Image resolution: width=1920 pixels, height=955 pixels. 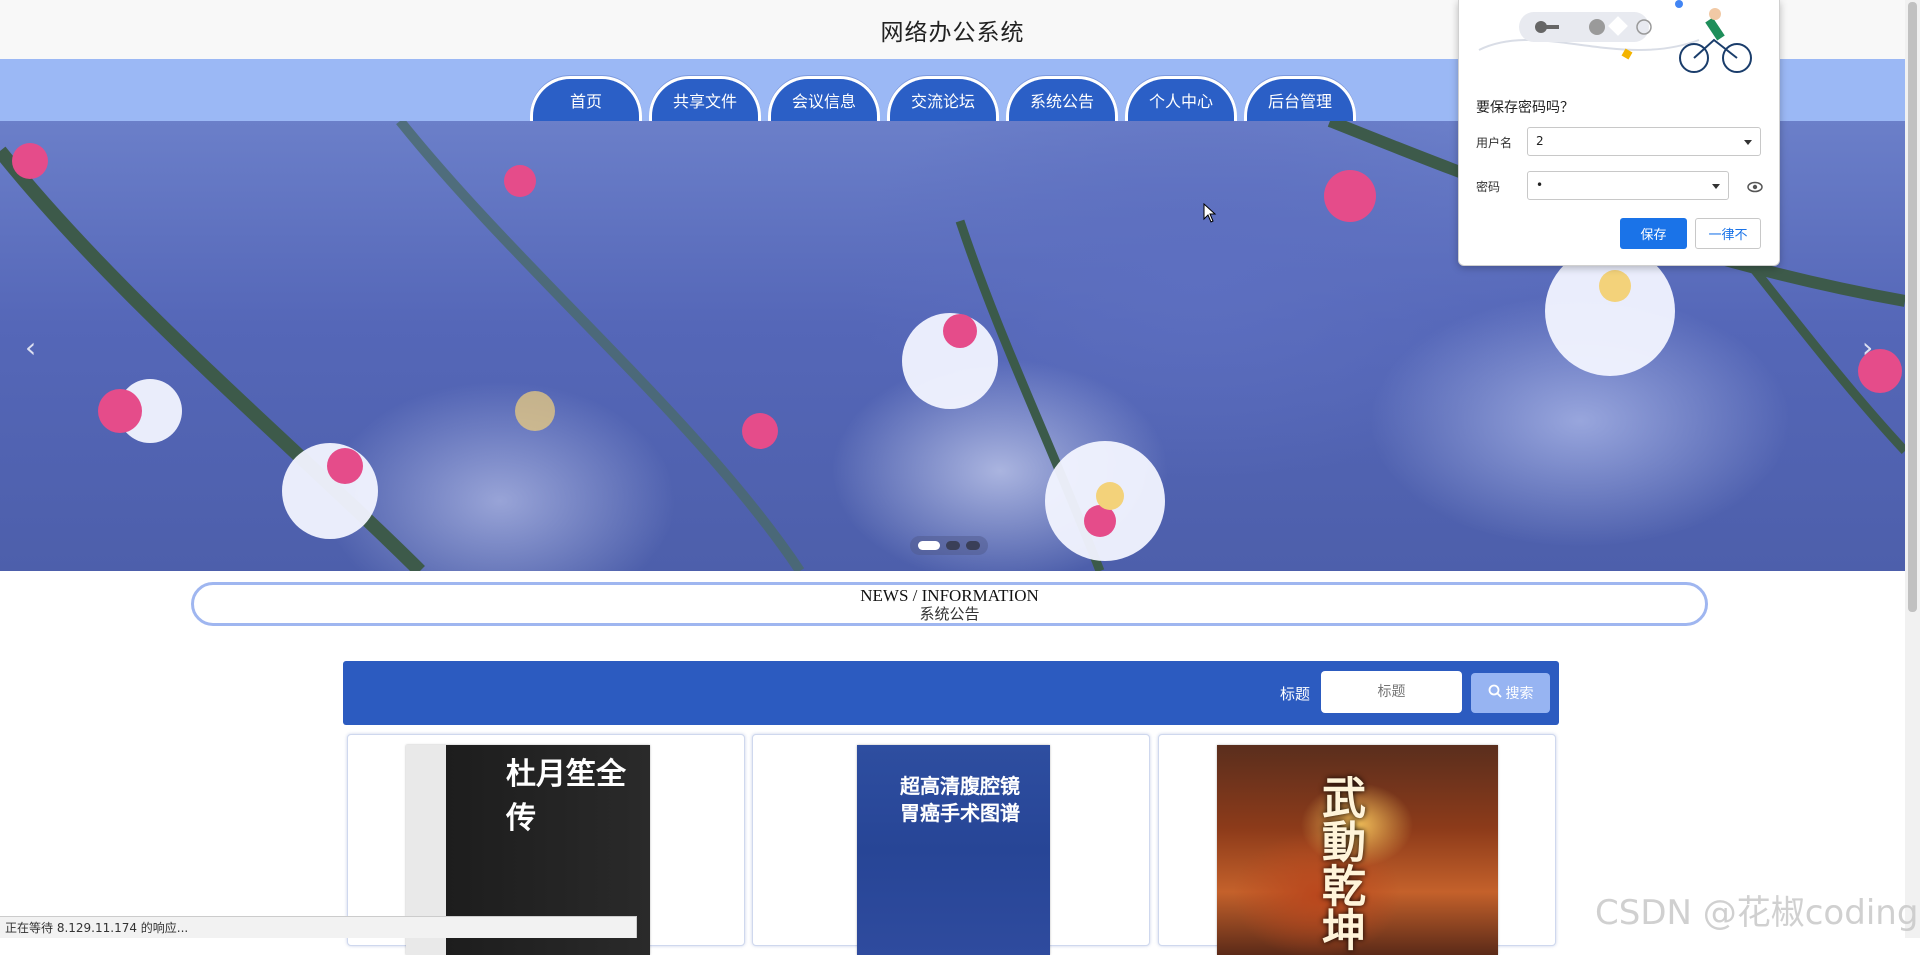 What do you see at coordinates (1488, 187) in the screenshot?
I see `password-label: 密码` at bounding box center [1488, 187].